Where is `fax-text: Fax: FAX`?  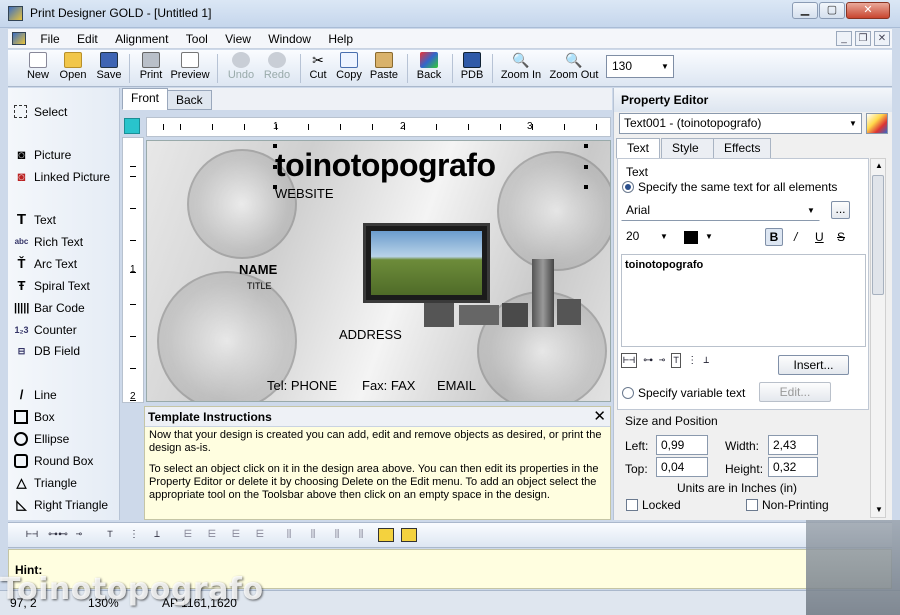
fax-text: Fax: FAX is located at coordinates (388, 385).